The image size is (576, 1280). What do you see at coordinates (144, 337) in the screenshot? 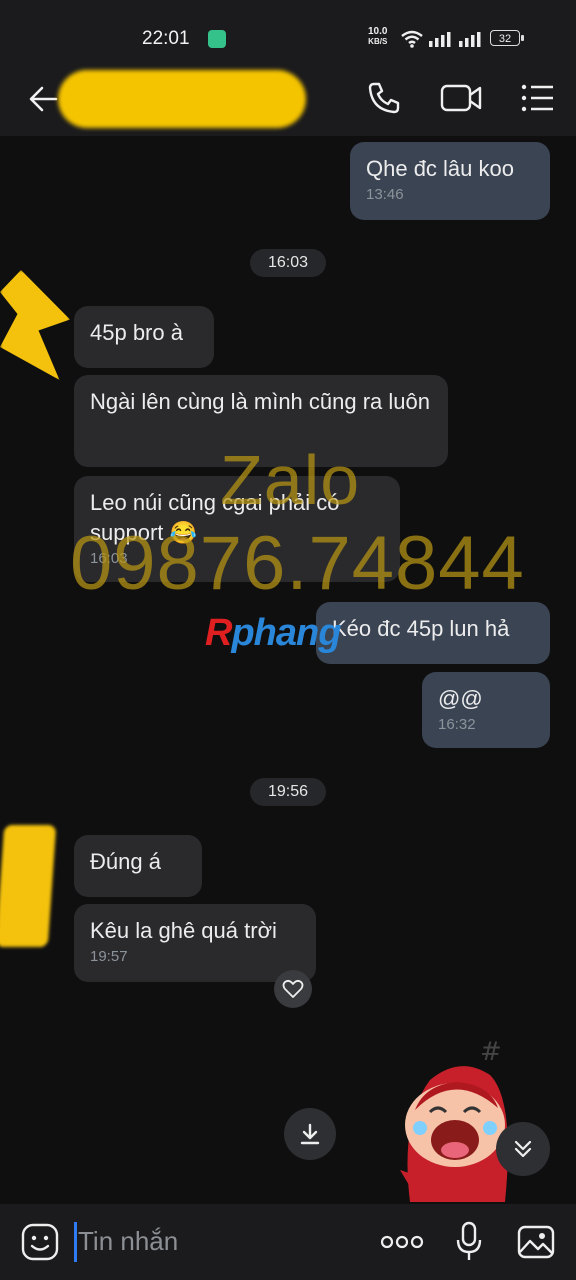
I see `message-bubble-incoming: 45p bro à` at bounding box center [144, 337].